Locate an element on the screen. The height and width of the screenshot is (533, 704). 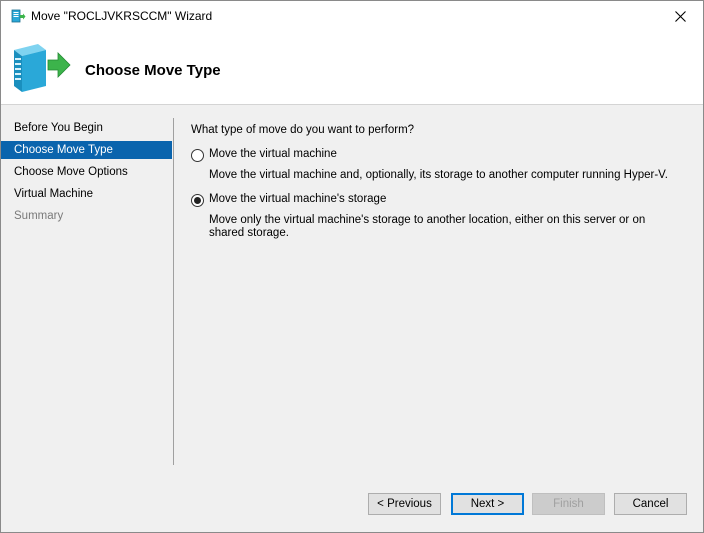
next-button: Next > is located at coordinates (487, 504).